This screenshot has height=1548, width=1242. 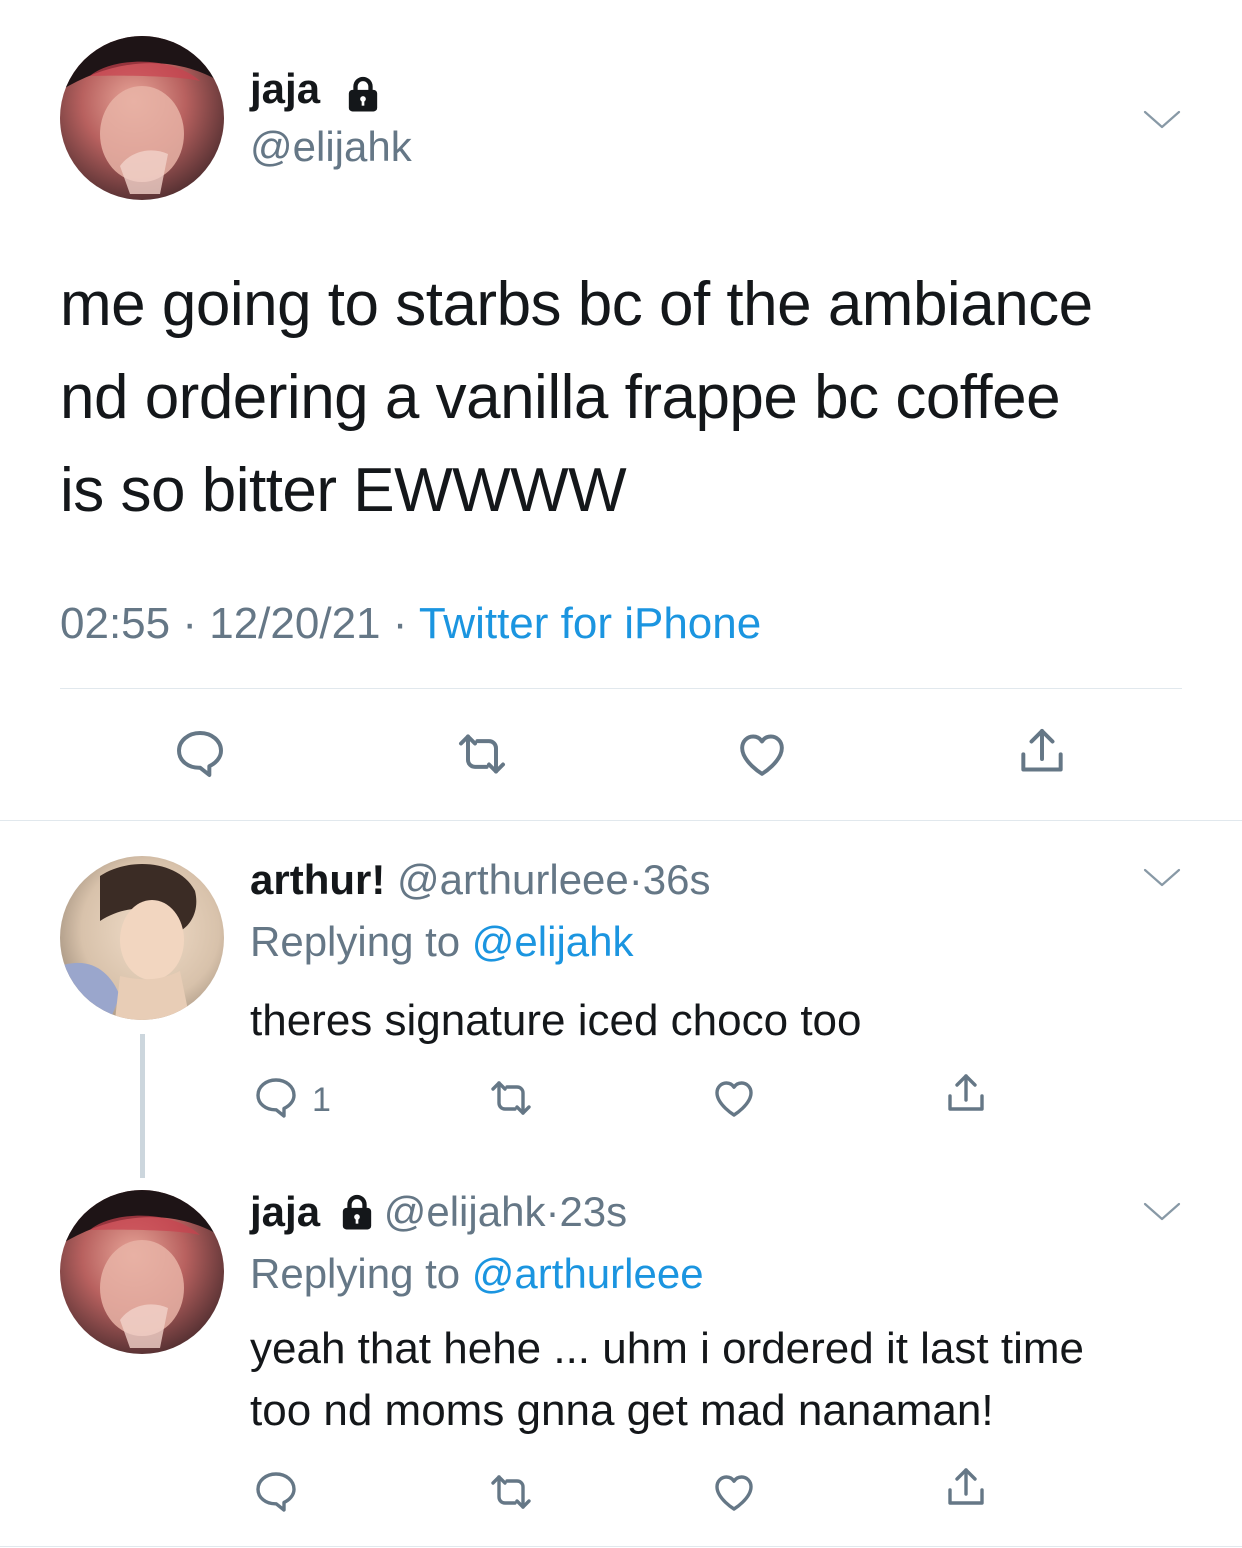 I want to click on display-name: arthur!, so click(x=317, y=879).